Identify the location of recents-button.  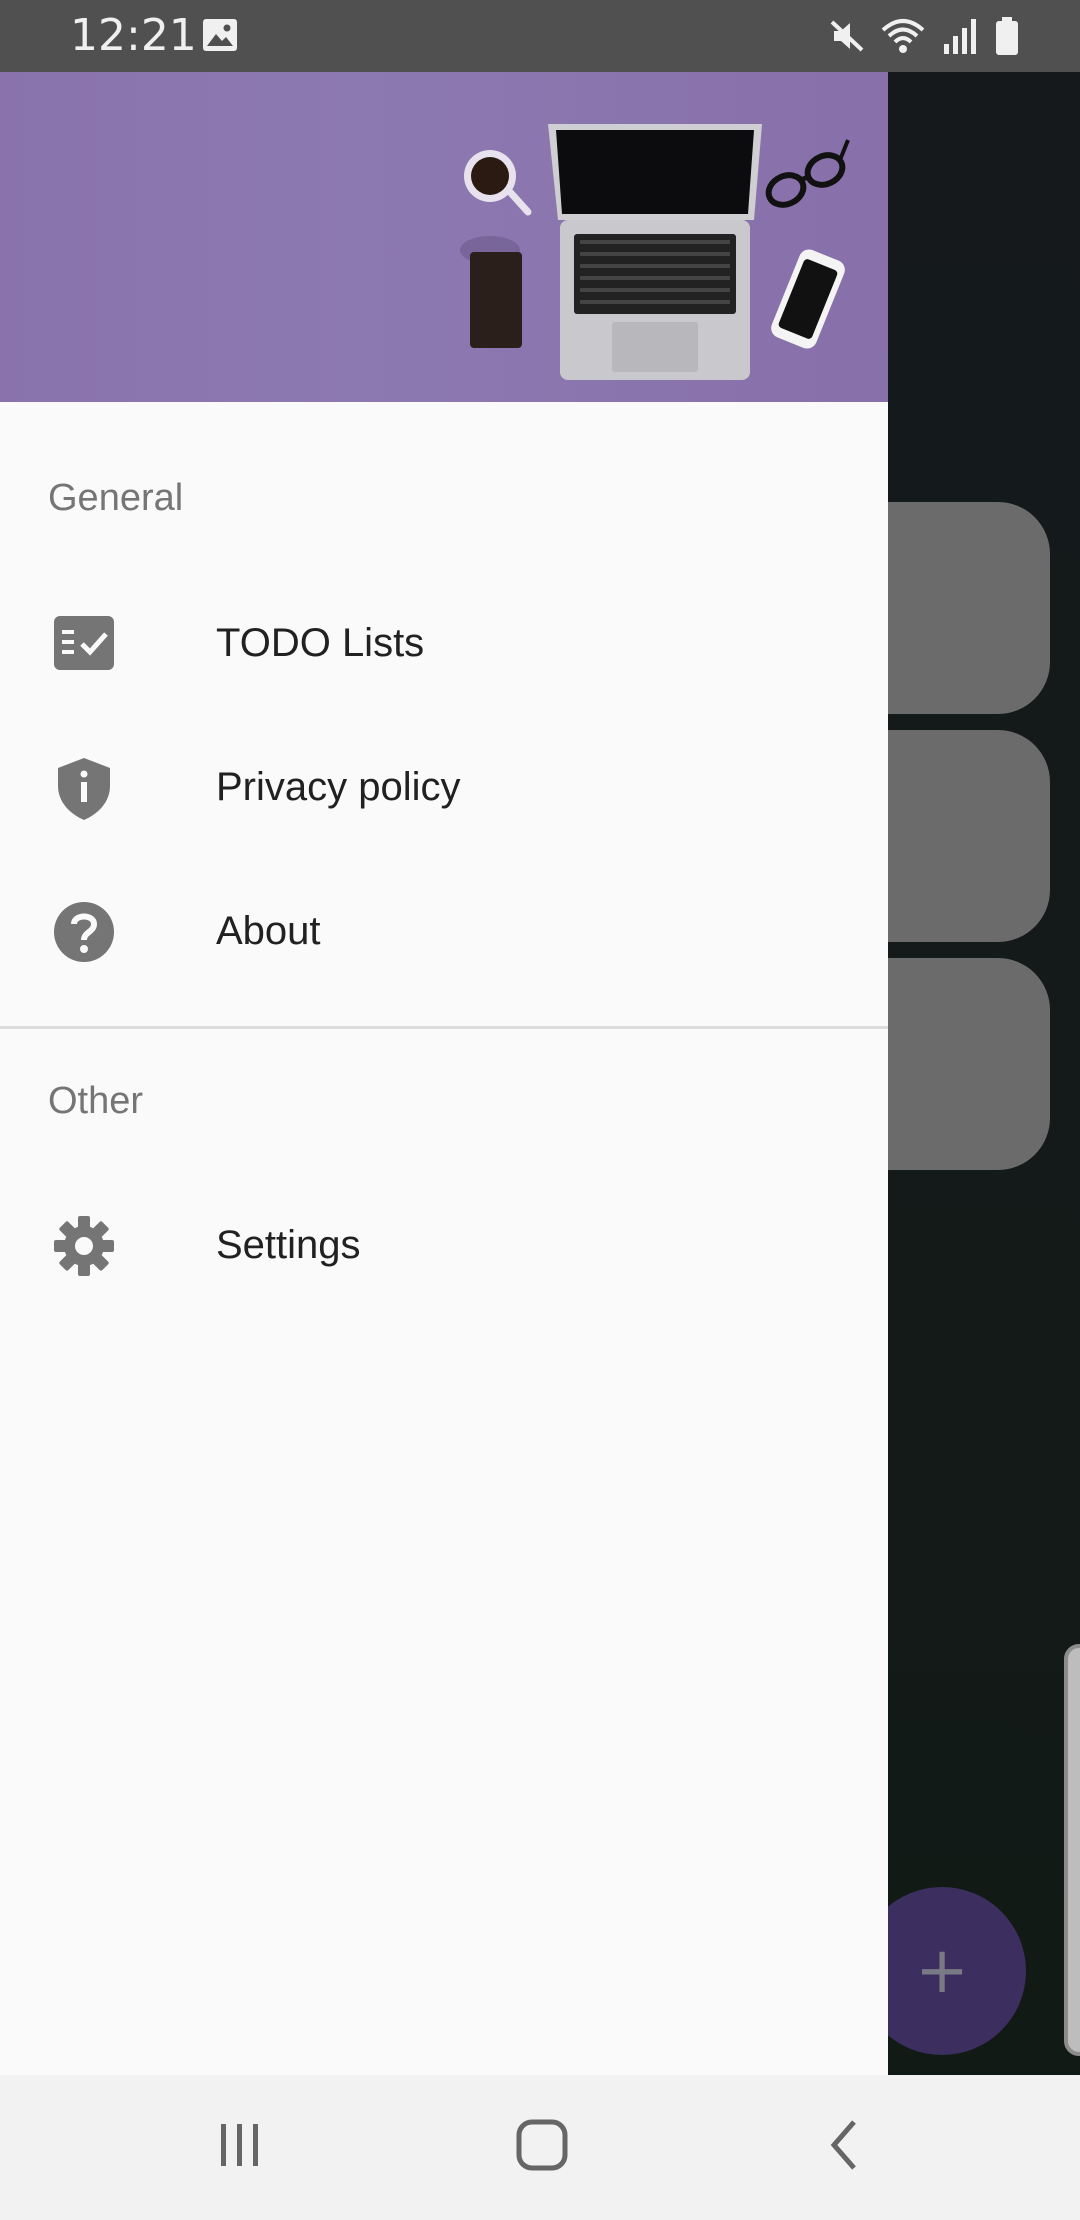
(240, 2145).